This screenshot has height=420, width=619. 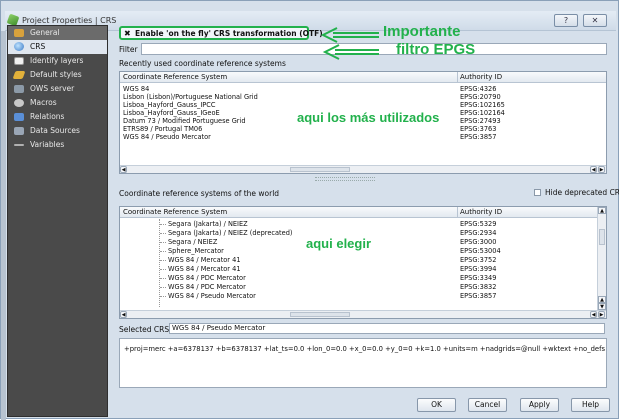 I want to click on table-row: WGS 84 / Mercator 41 EPSG:3994, so click(x=363, y=269).